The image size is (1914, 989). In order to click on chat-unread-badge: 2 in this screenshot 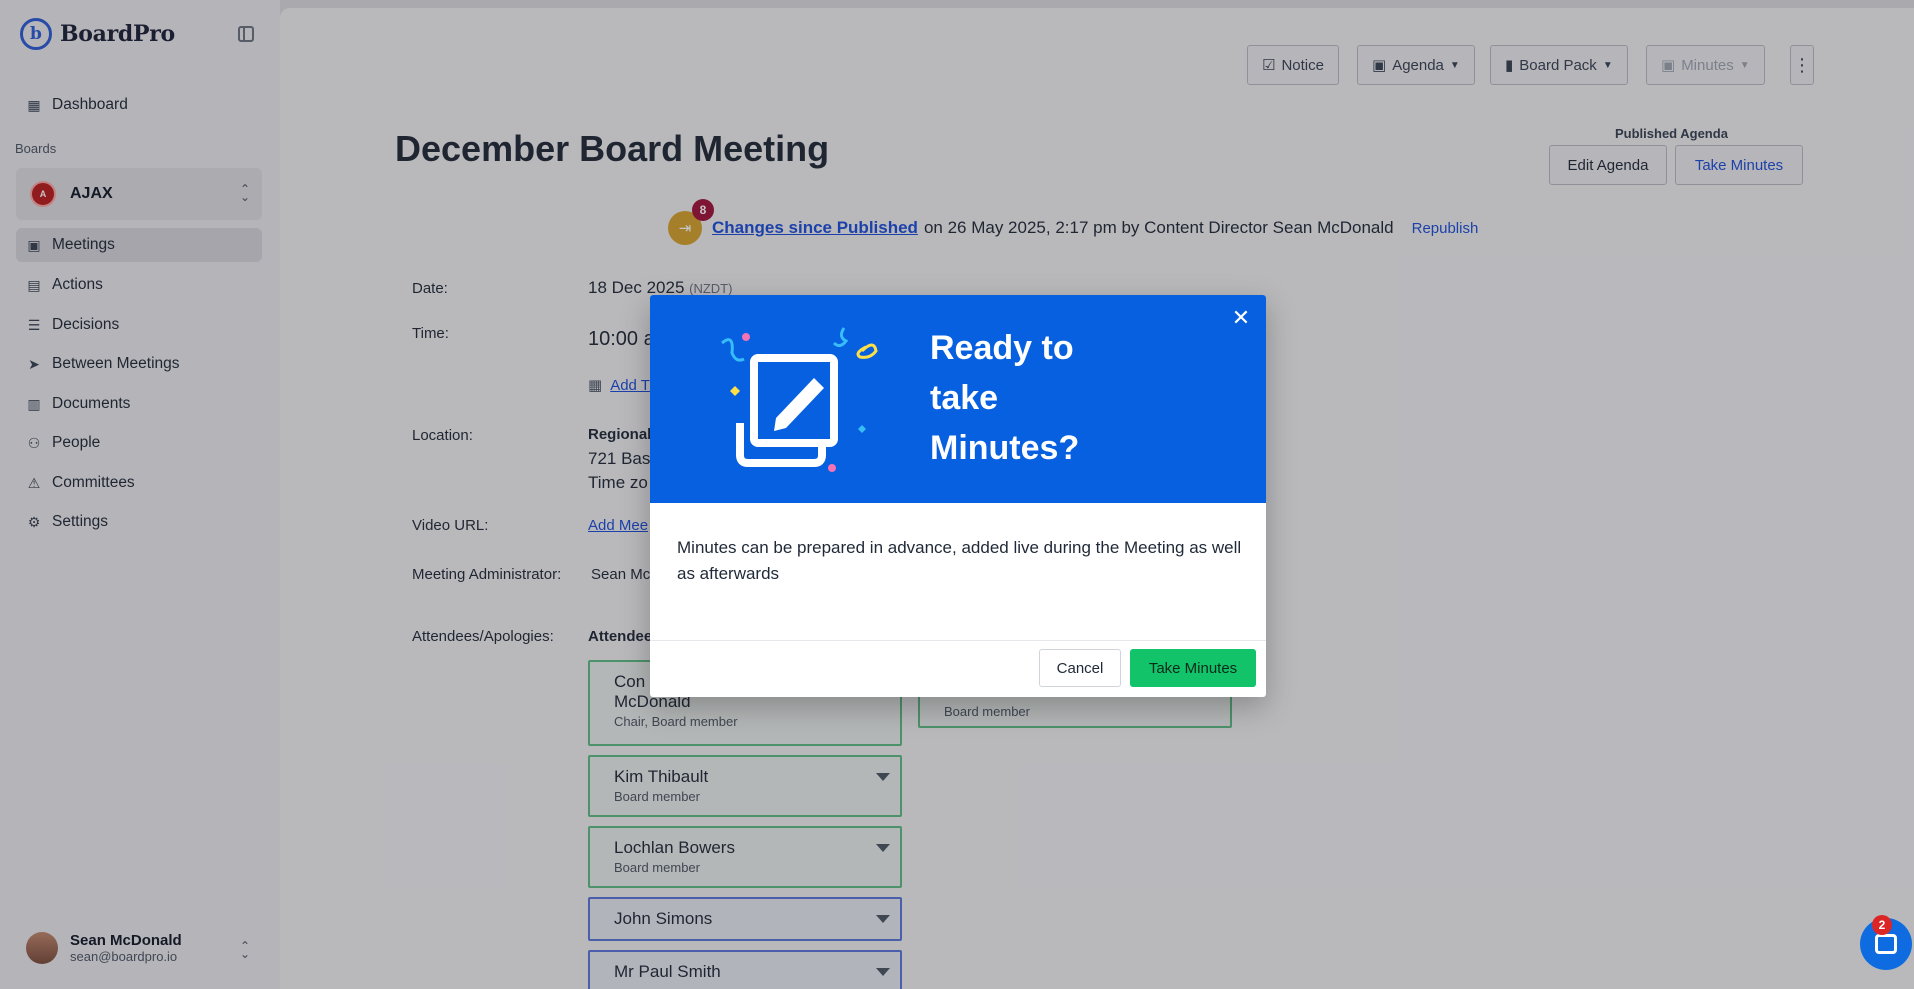, I will do `click(1882, 925)`.